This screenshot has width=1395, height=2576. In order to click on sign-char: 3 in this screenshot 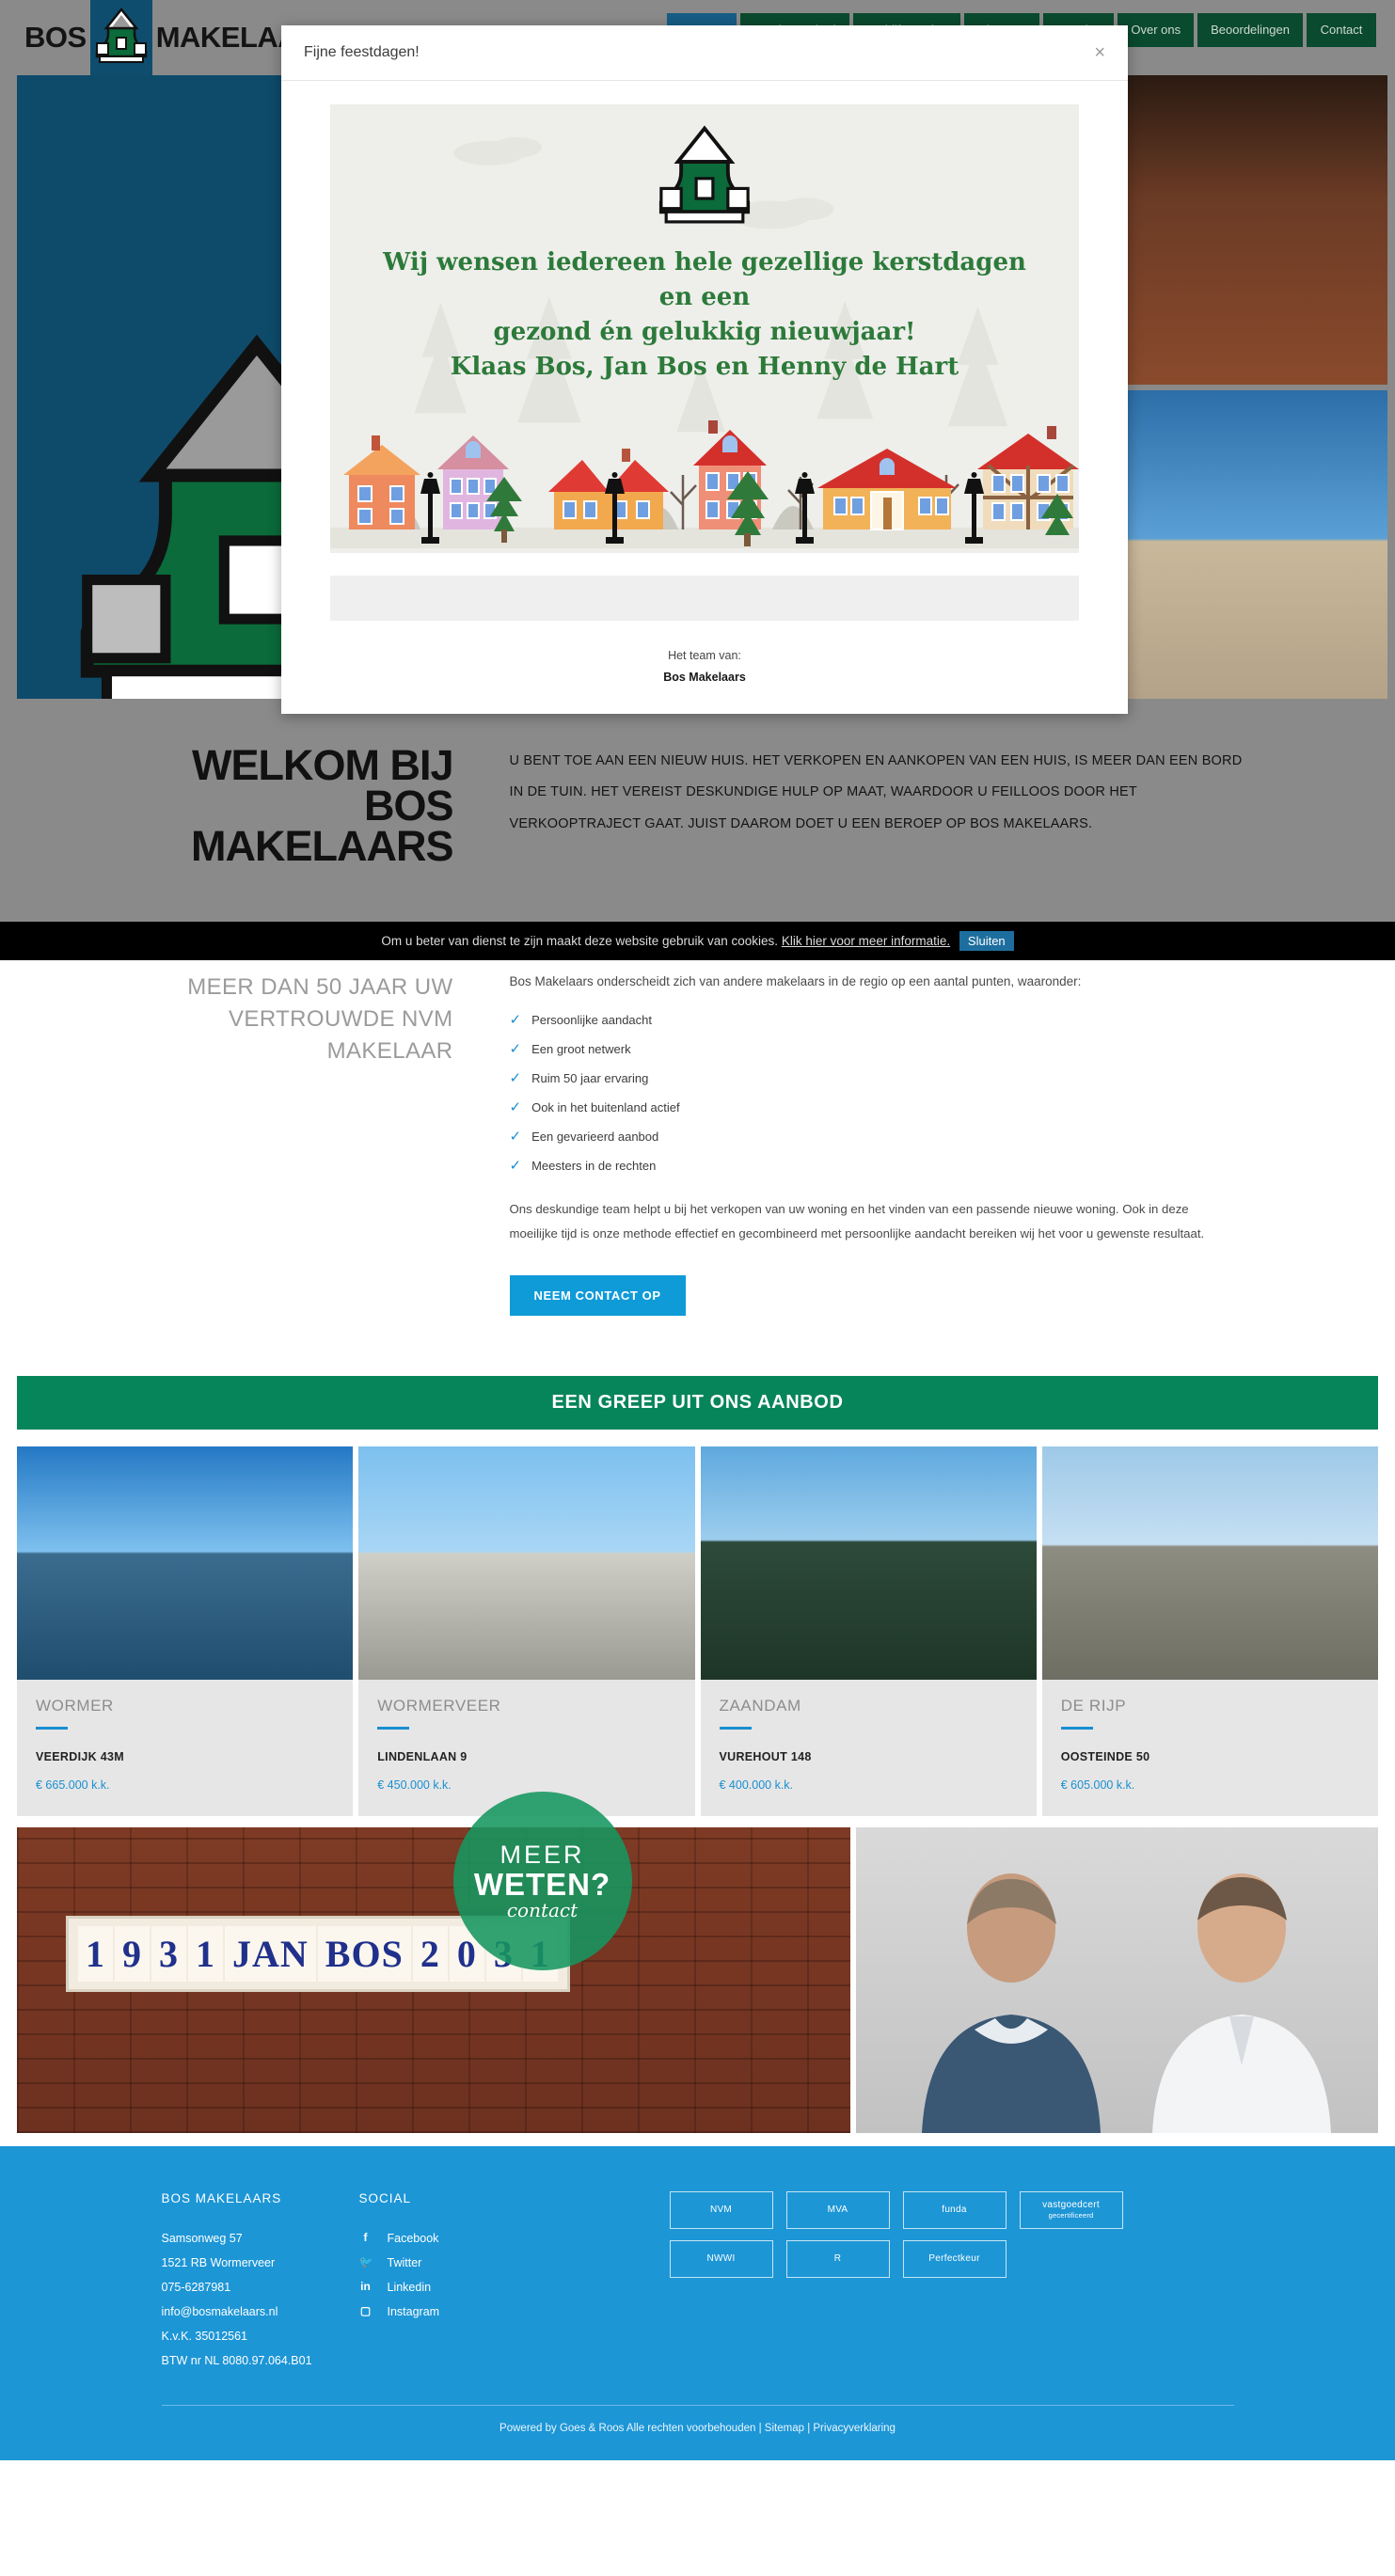, I will do `click(168, 1953)`.